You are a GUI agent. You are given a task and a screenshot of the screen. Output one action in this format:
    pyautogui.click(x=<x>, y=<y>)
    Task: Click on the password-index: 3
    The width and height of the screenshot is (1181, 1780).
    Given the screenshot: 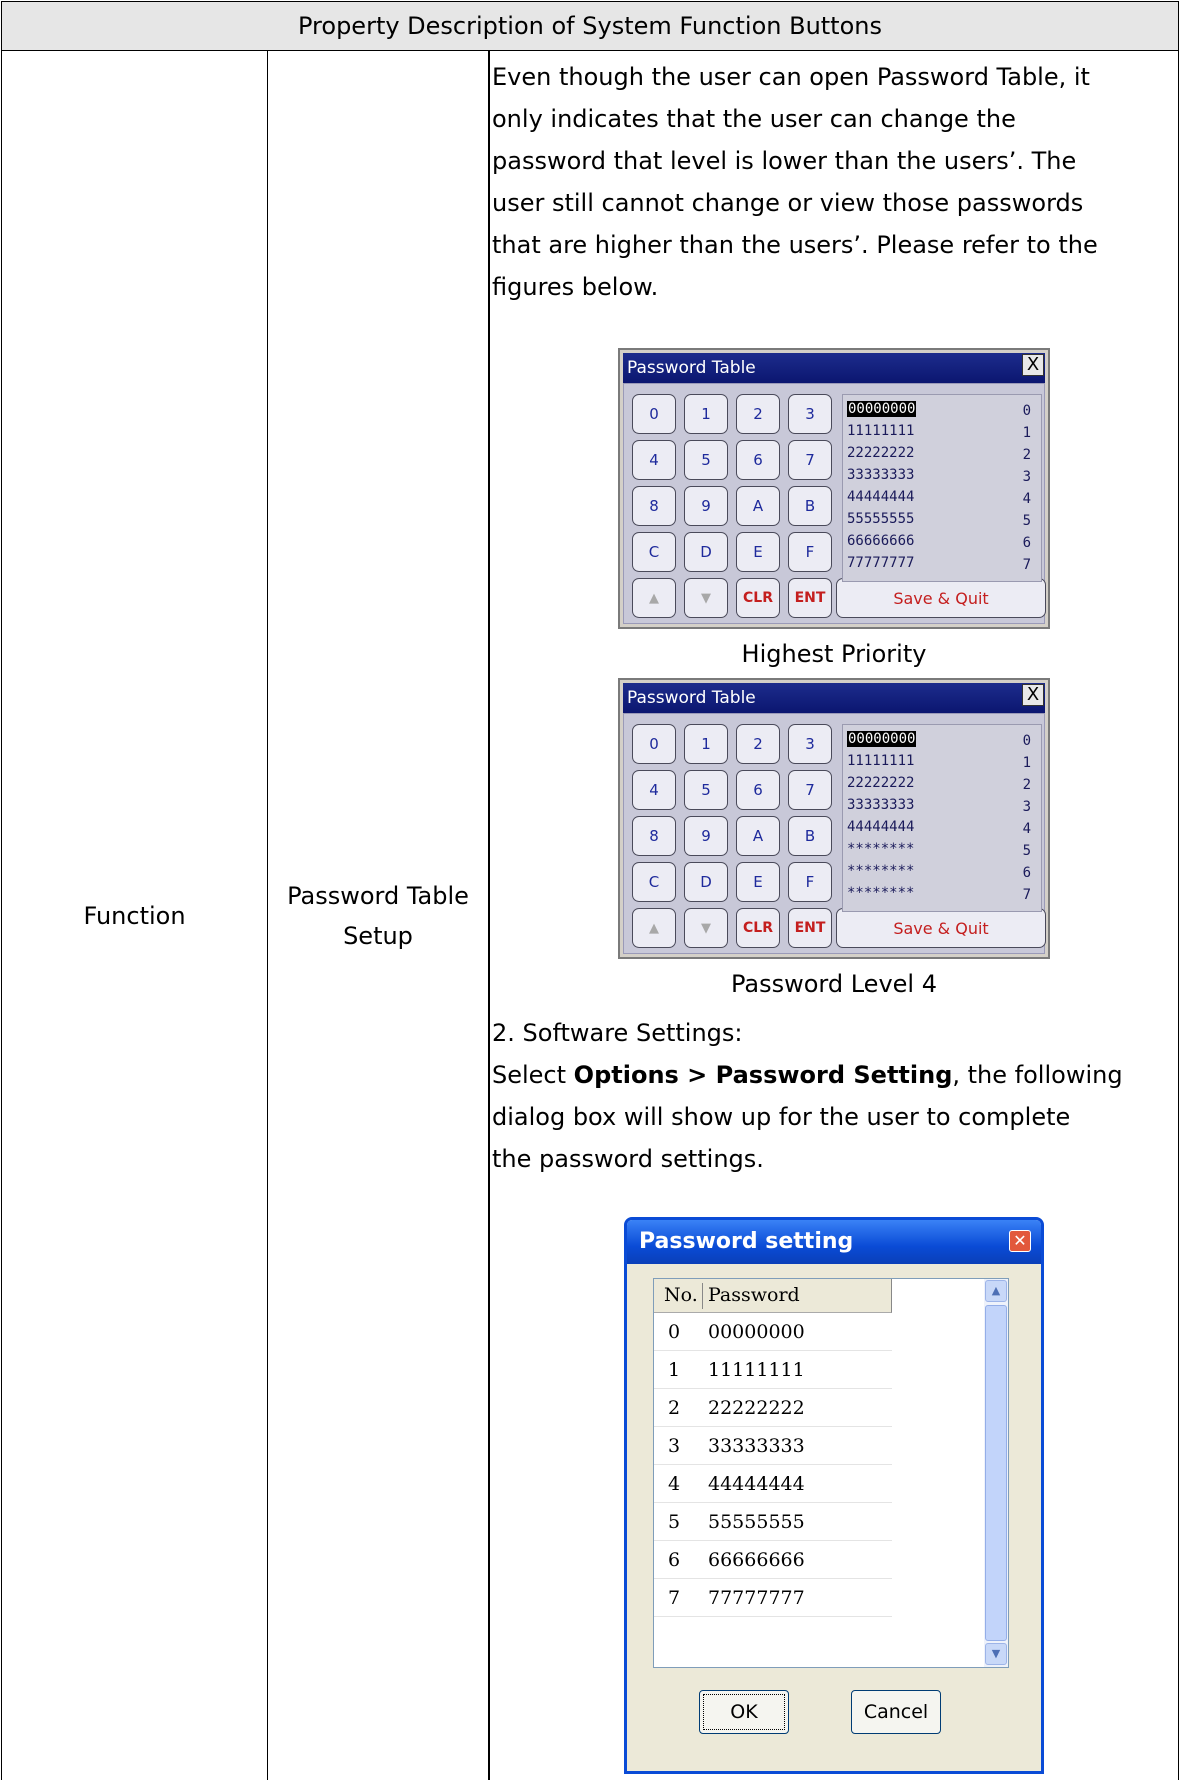 What is the action you would take?
    pyautogui.click(x=1026, y=477)
    